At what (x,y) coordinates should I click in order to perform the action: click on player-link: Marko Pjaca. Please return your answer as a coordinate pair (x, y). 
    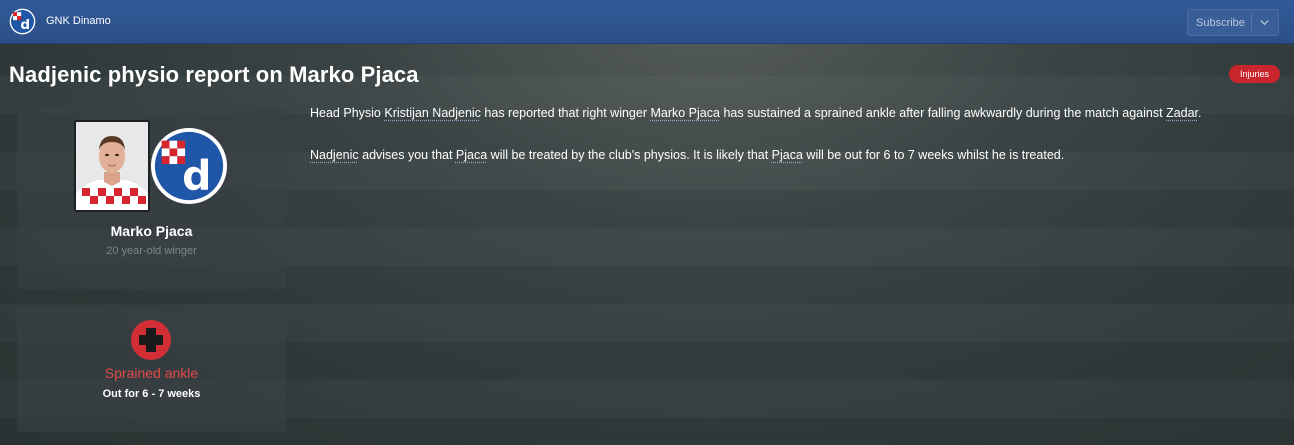
    Looking at the image, I should click on (684, 113).